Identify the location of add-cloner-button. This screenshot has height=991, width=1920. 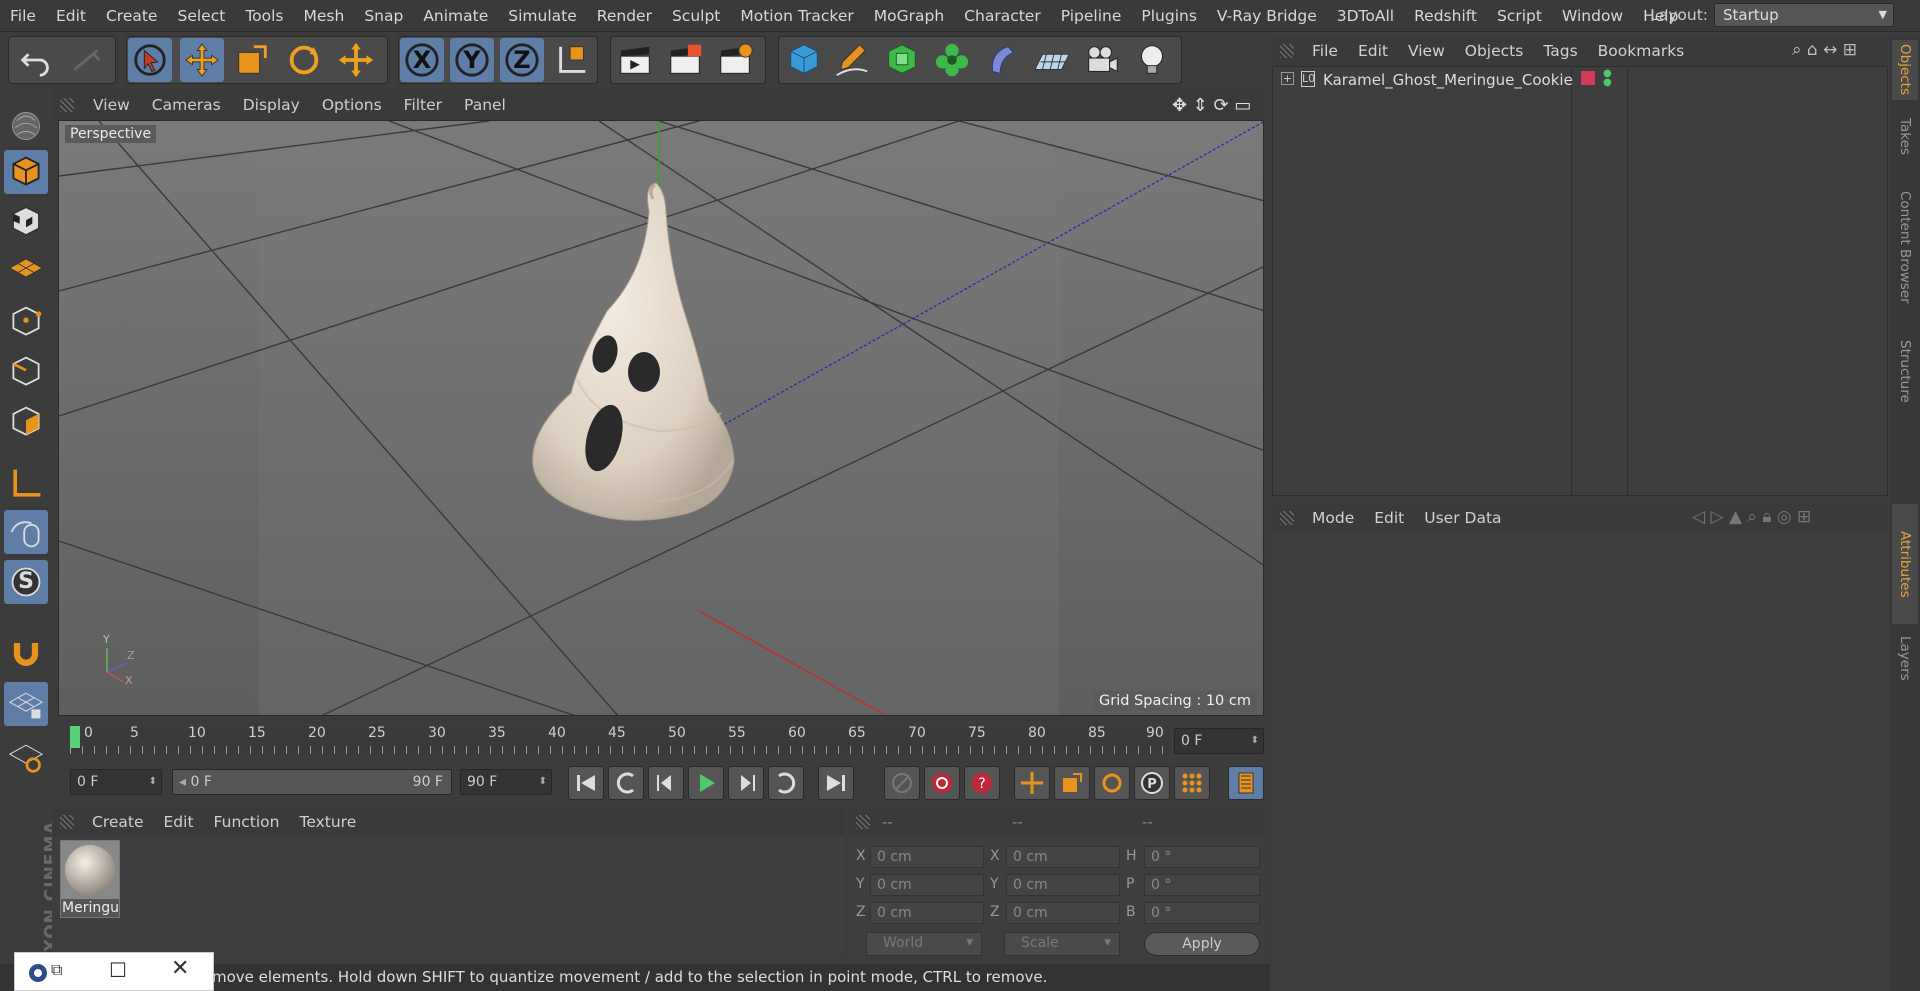
(952, 60).